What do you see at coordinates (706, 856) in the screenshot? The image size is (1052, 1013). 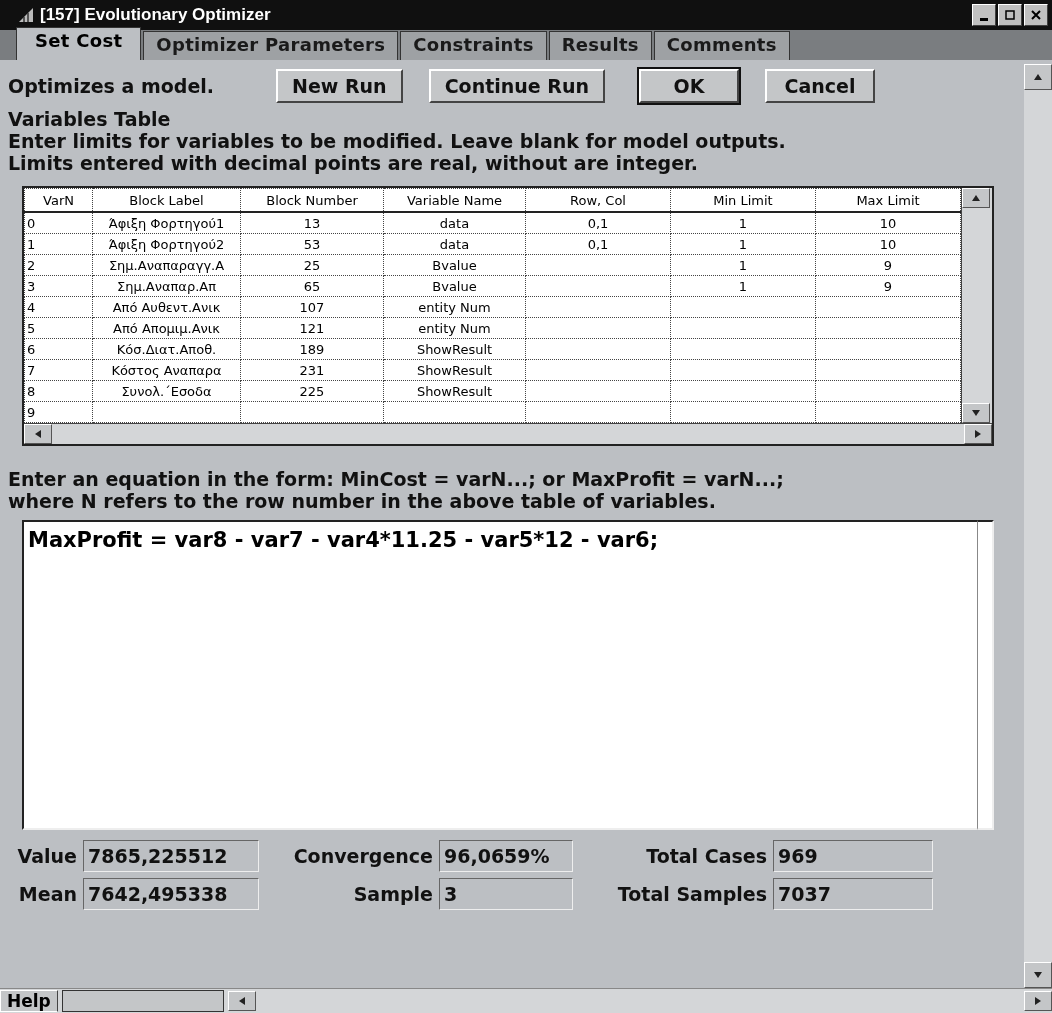 I see `stat-label: Total Cases` at bounding box center [706, 856].